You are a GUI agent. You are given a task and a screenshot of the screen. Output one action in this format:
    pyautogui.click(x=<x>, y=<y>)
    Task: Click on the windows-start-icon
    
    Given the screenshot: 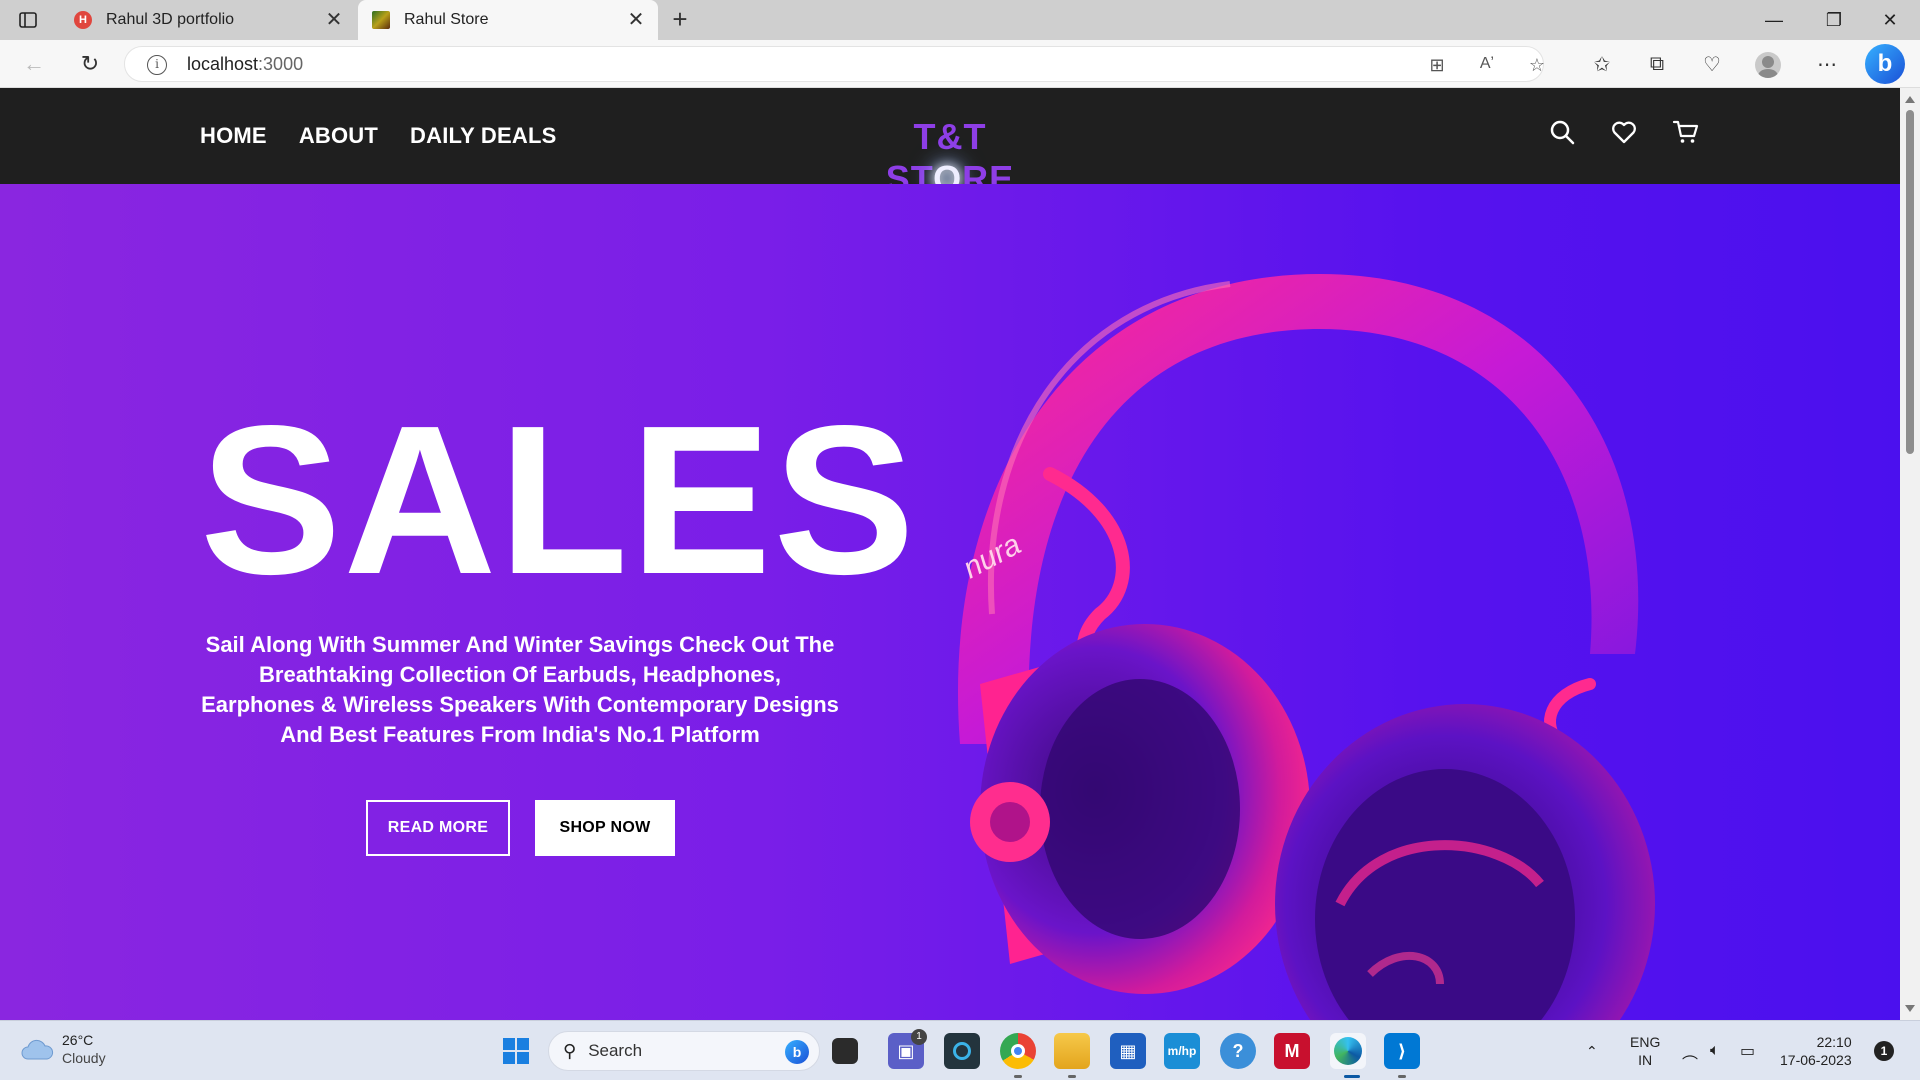 What is the action you would take?
    pyautogui.click(x=516, y=1051)
    